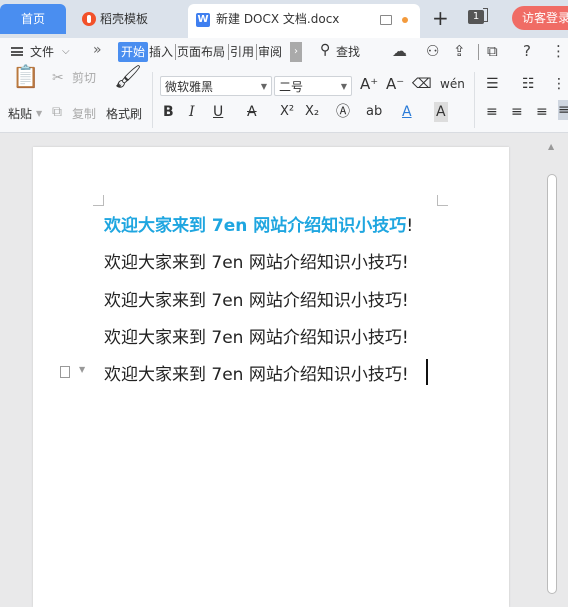 The height and width of the screenshot is (607, 568). What do you see at coordinates (252, 112) in the screenshot?
I see `strikethrough-button: A` at bounding box center [252, 112].